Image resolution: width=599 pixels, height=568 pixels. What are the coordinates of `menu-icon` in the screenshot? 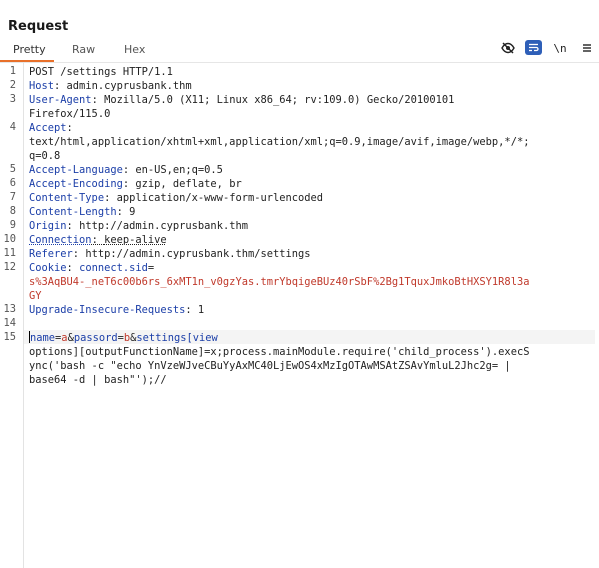 It's located at (587, 48).